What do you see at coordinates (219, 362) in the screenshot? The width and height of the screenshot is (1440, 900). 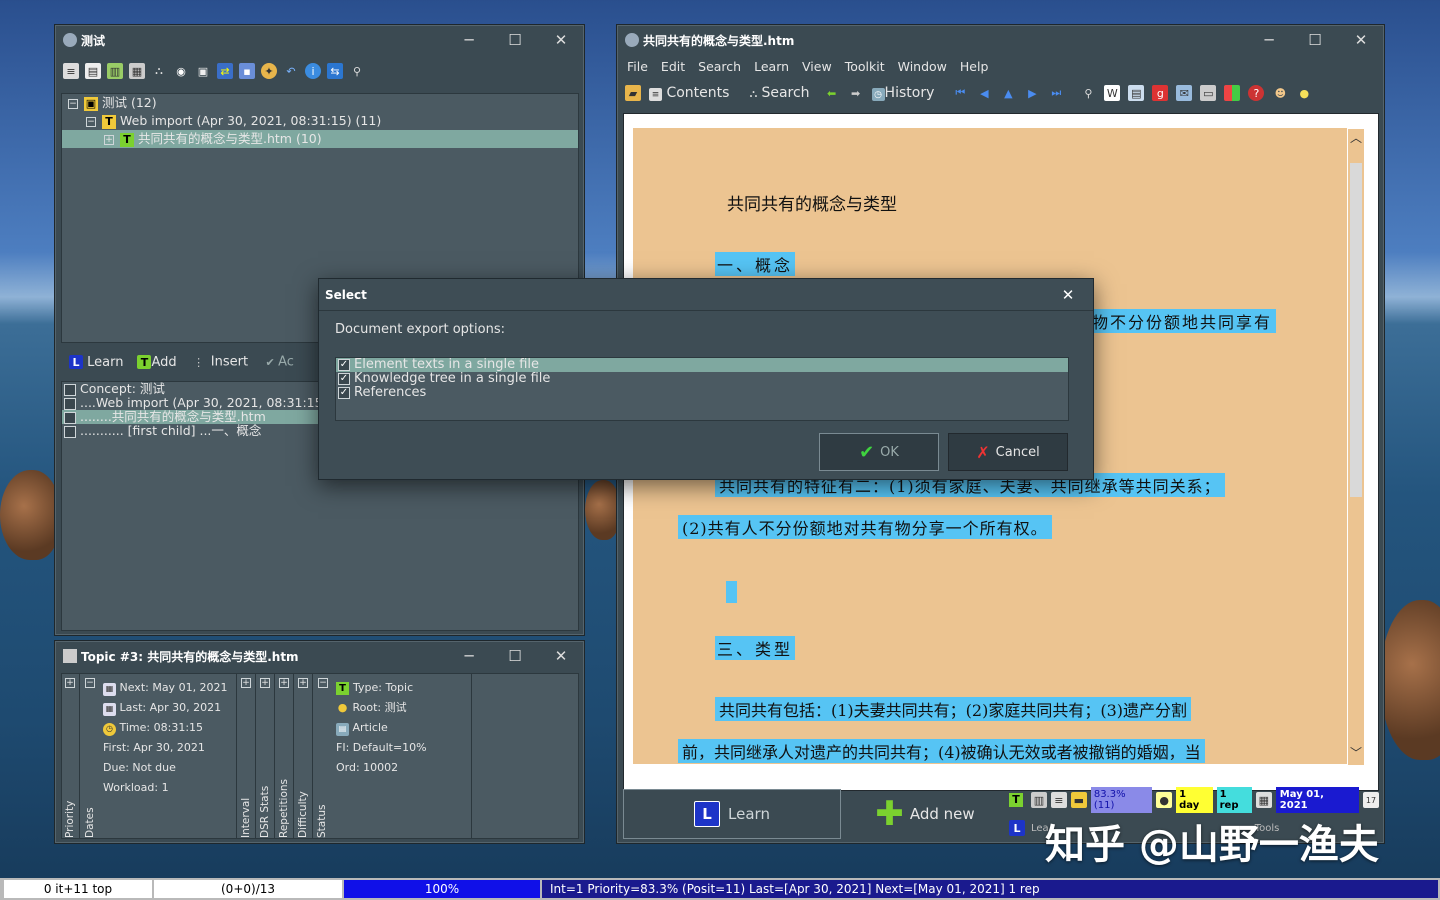 I see `insert-action: ⋮ Insert` at bounding box center [219, 362].